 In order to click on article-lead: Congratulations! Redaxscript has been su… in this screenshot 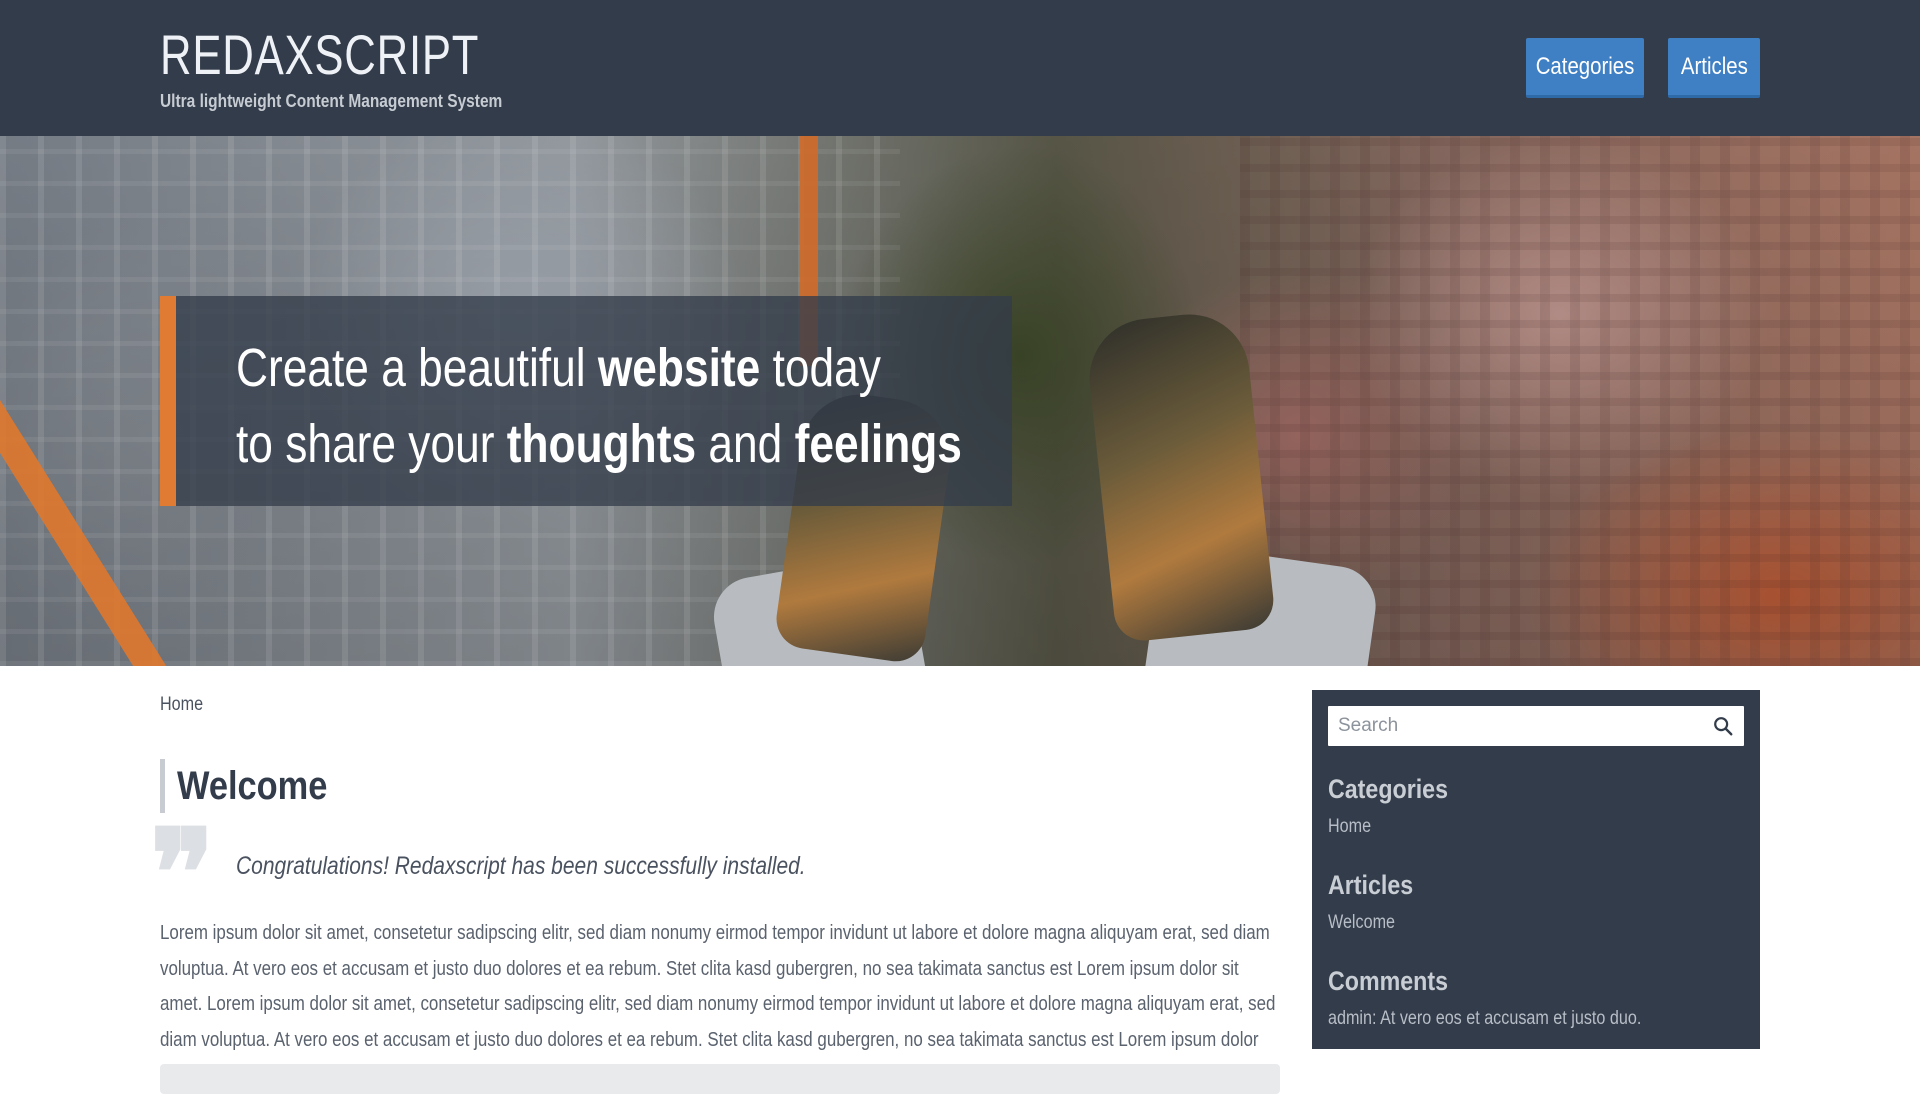, I will do `click(521, 866)`.